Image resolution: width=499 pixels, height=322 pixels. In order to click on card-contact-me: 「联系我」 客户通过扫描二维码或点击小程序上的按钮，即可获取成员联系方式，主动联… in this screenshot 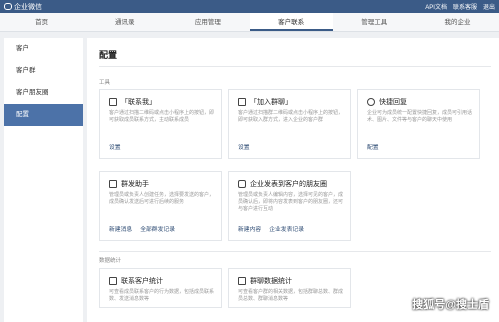, I will do `click(160, 124)`.